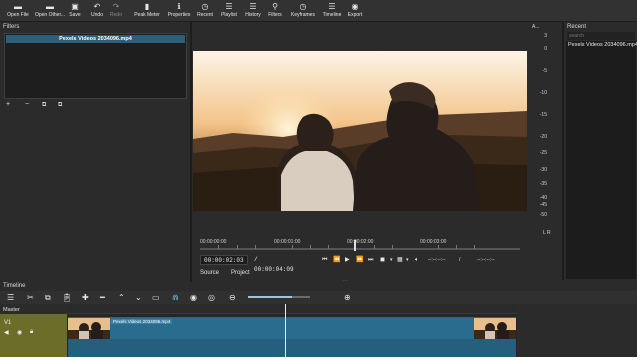  What do you see at coordinates (19, 332) in the screenshot?
I see `visibility-icon: ◉` at bounding box center [19, 332].